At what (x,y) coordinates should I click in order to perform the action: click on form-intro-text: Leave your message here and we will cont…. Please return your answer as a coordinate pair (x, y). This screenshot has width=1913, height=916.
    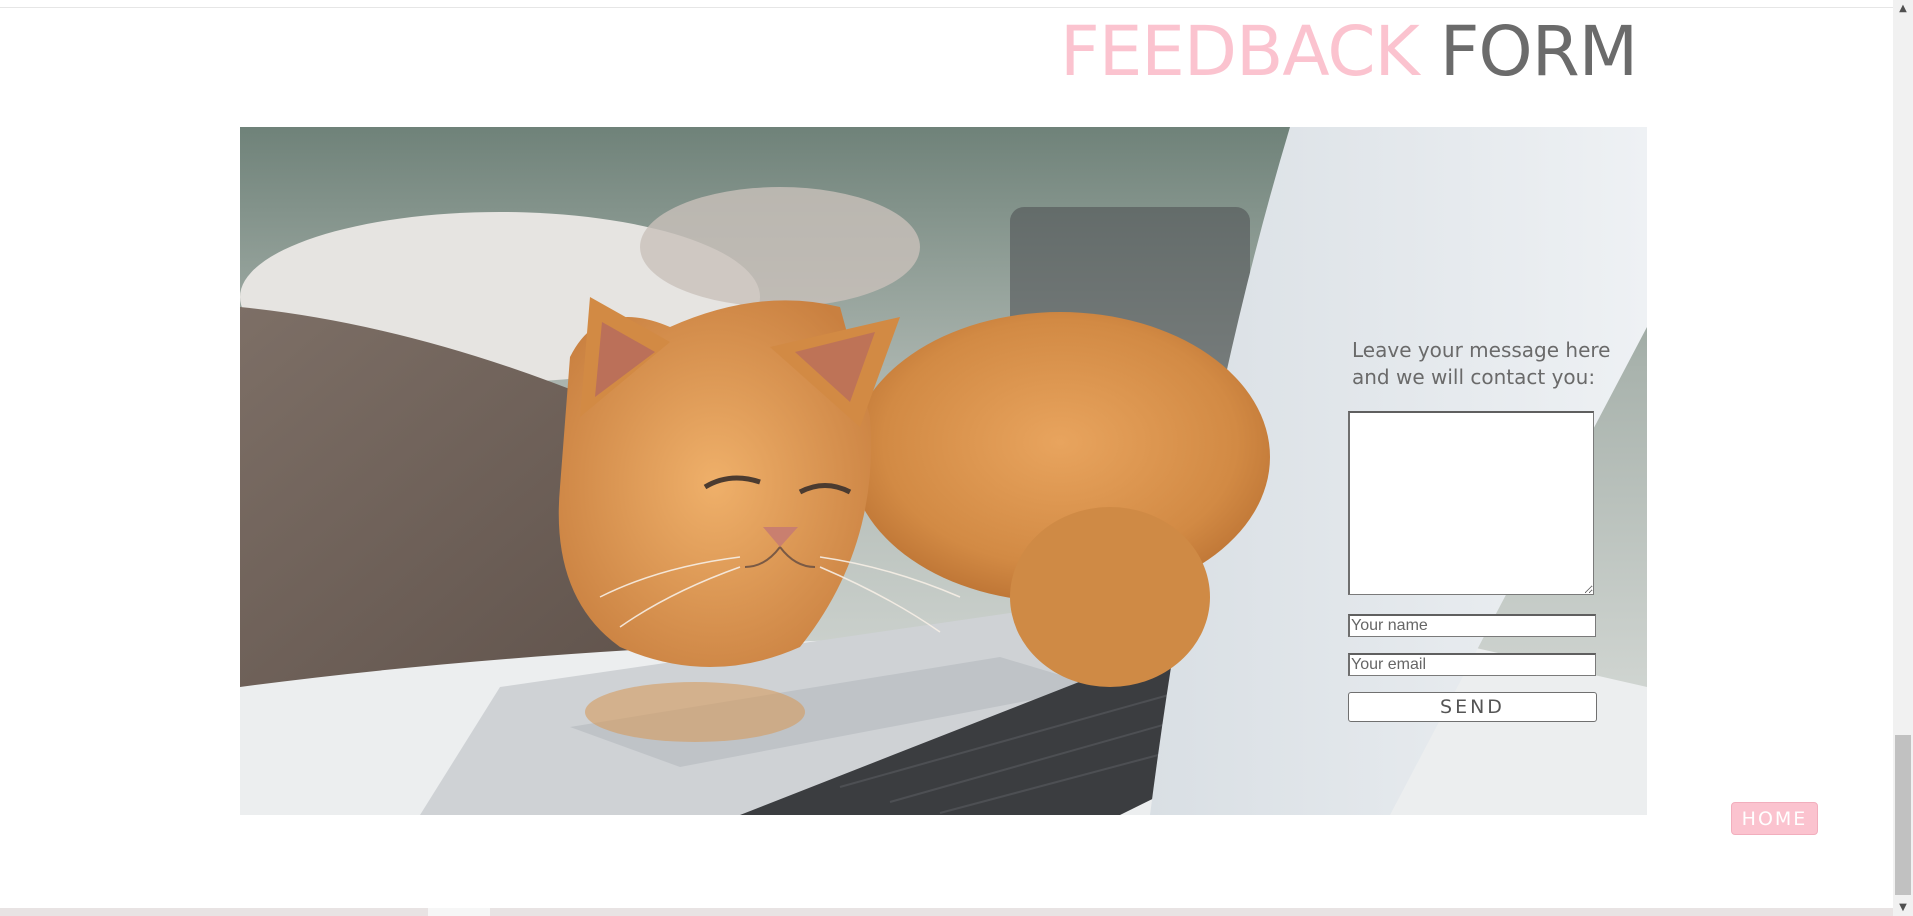
    Looking at the image, I should click on (1481, 363).